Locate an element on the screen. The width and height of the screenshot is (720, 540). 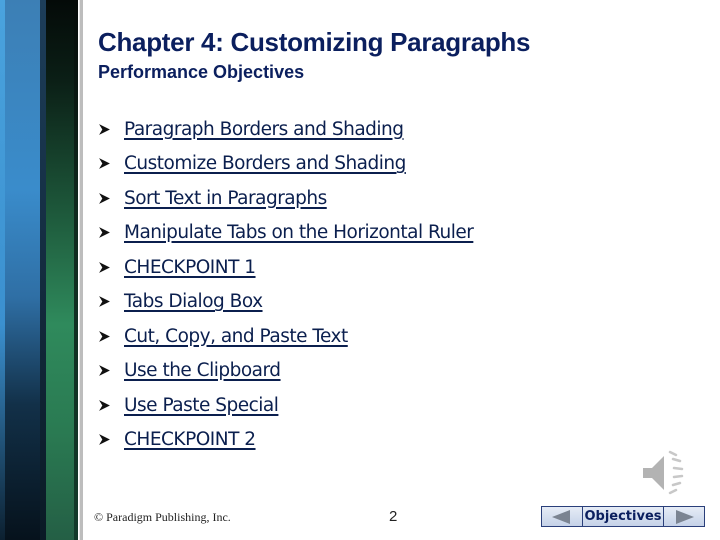
list-item: Customize Borders and Shading is located at coordinates (285, 164).